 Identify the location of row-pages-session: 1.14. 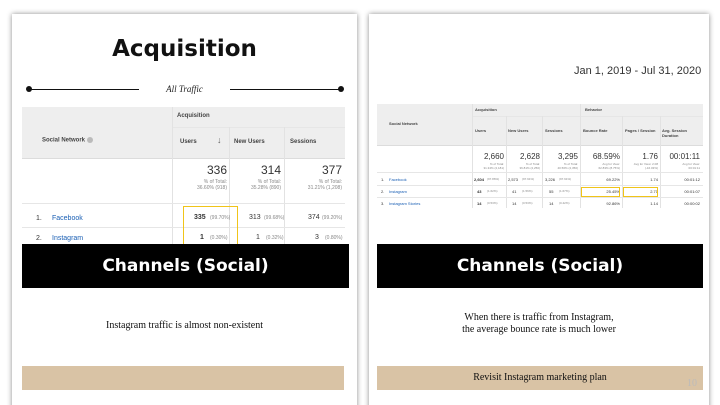
(654, 203).